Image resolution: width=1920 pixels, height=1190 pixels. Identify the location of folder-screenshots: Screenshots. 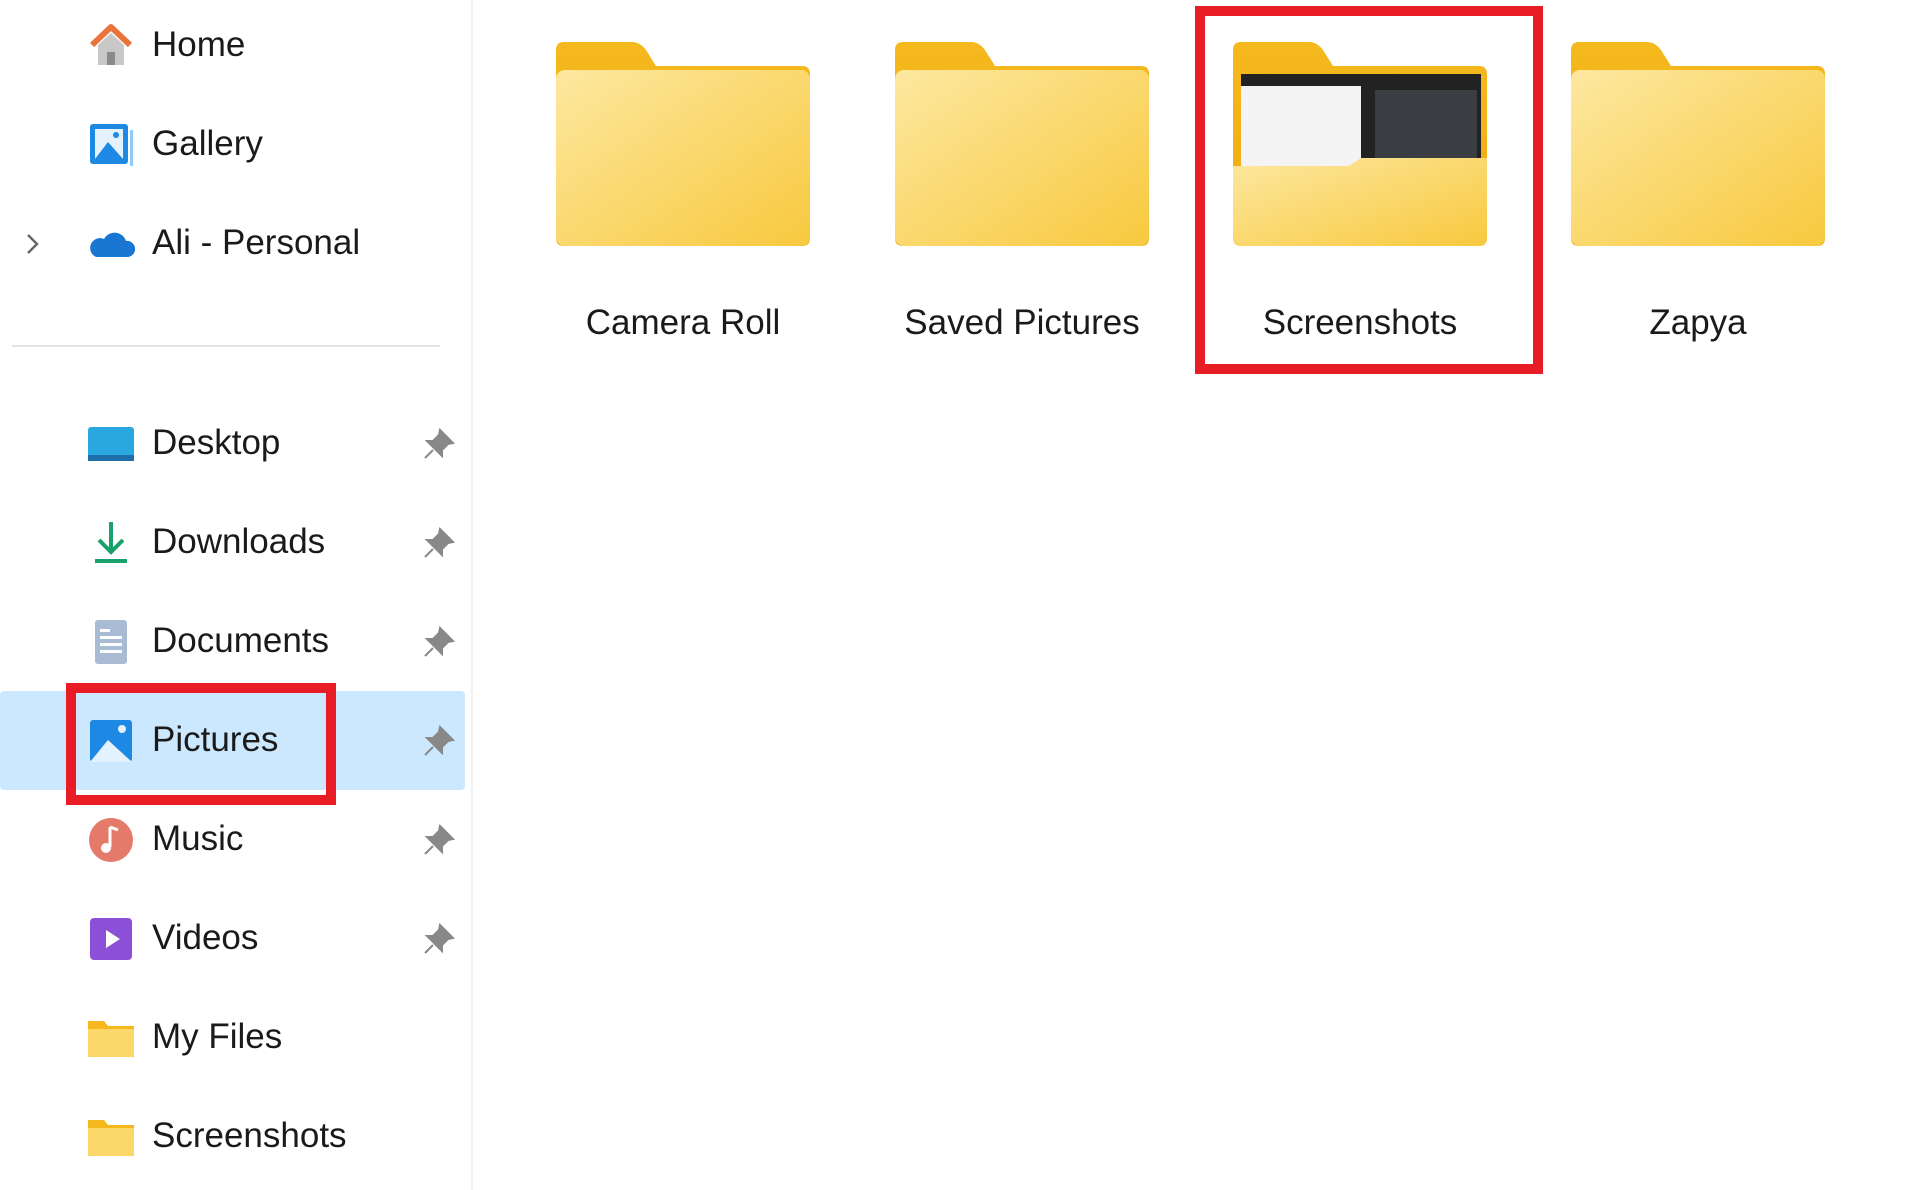
(1360, 198).